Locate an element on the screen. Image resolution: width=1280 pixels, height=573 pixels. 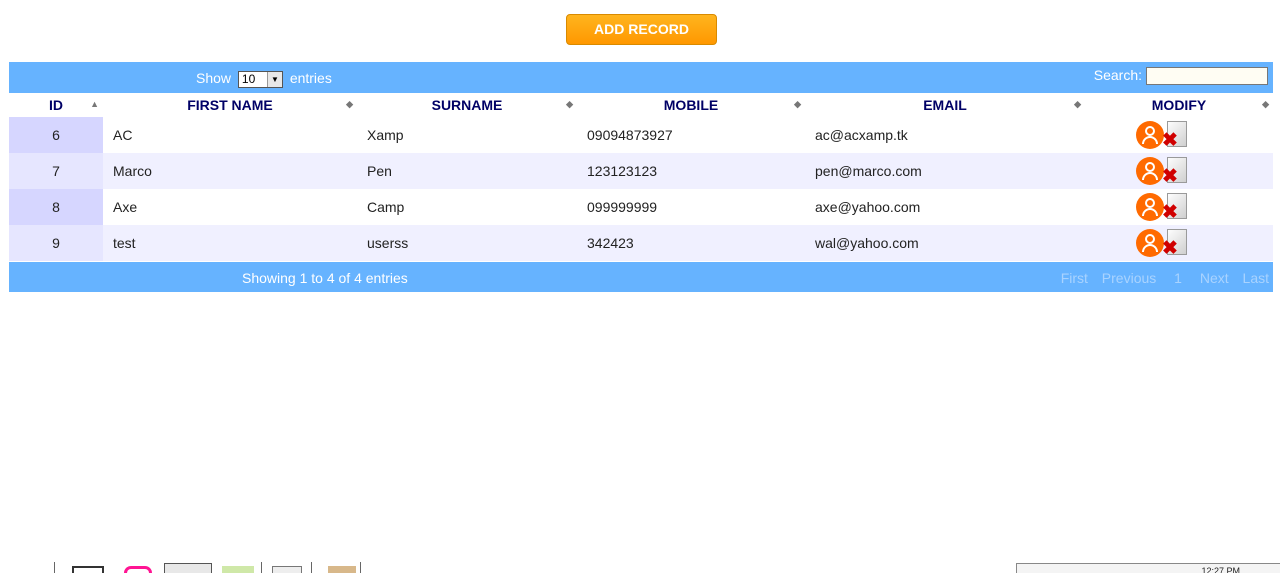
show-label: Show is located at coordinates (214, 78).